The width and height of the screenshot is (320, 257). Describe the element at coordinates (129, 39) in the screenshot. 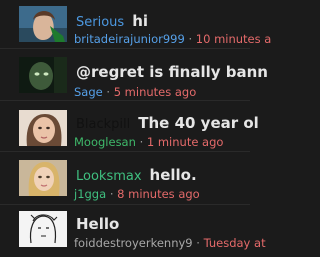

I see `author-link: britadeirajunior999` at that location.